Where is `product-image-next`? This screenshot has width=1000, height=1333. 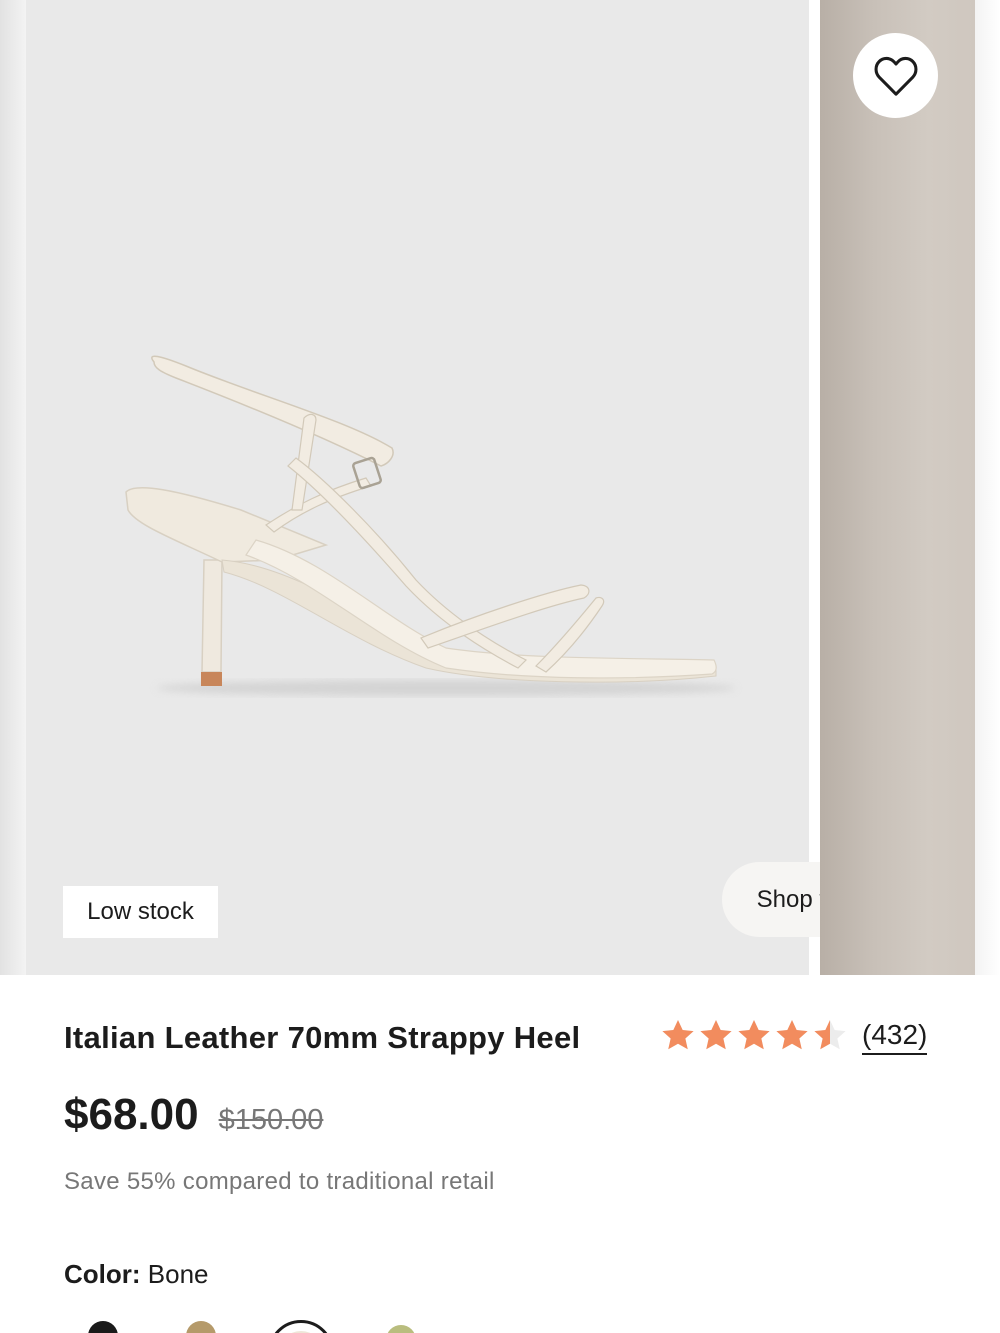
product-image-next is located at coordinates (897, 487).